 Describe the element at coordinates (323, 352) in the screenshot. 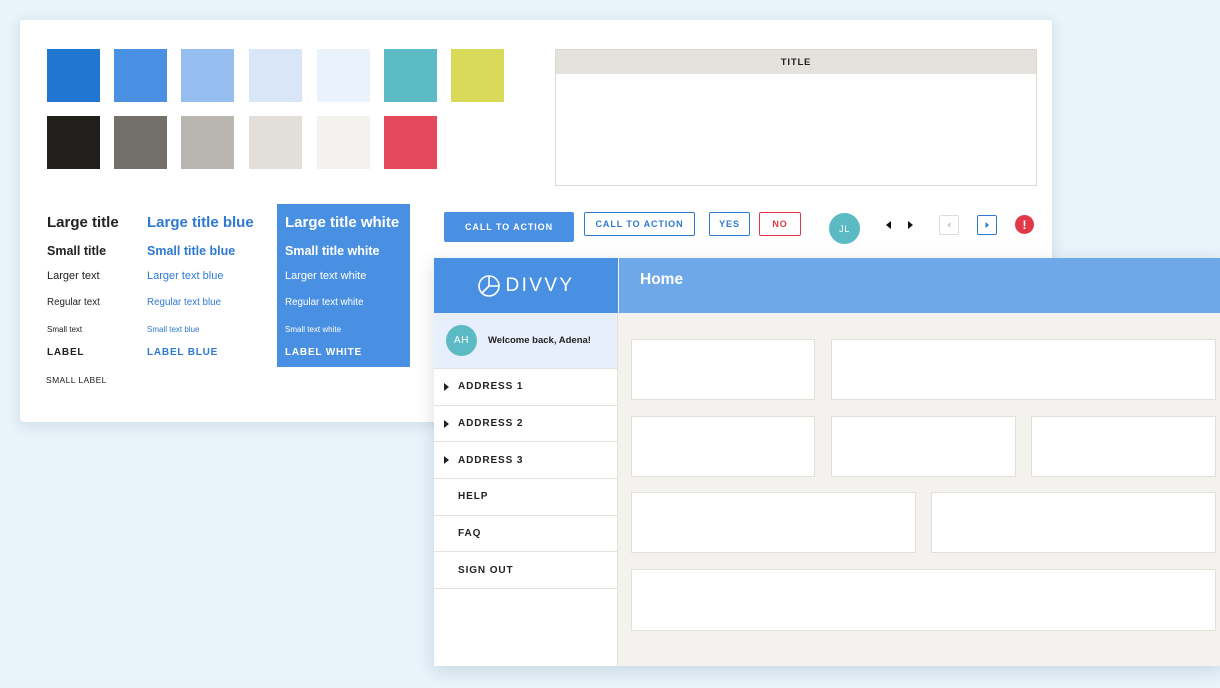

I see `label-white-sample: LABEL WHITE` at that location.